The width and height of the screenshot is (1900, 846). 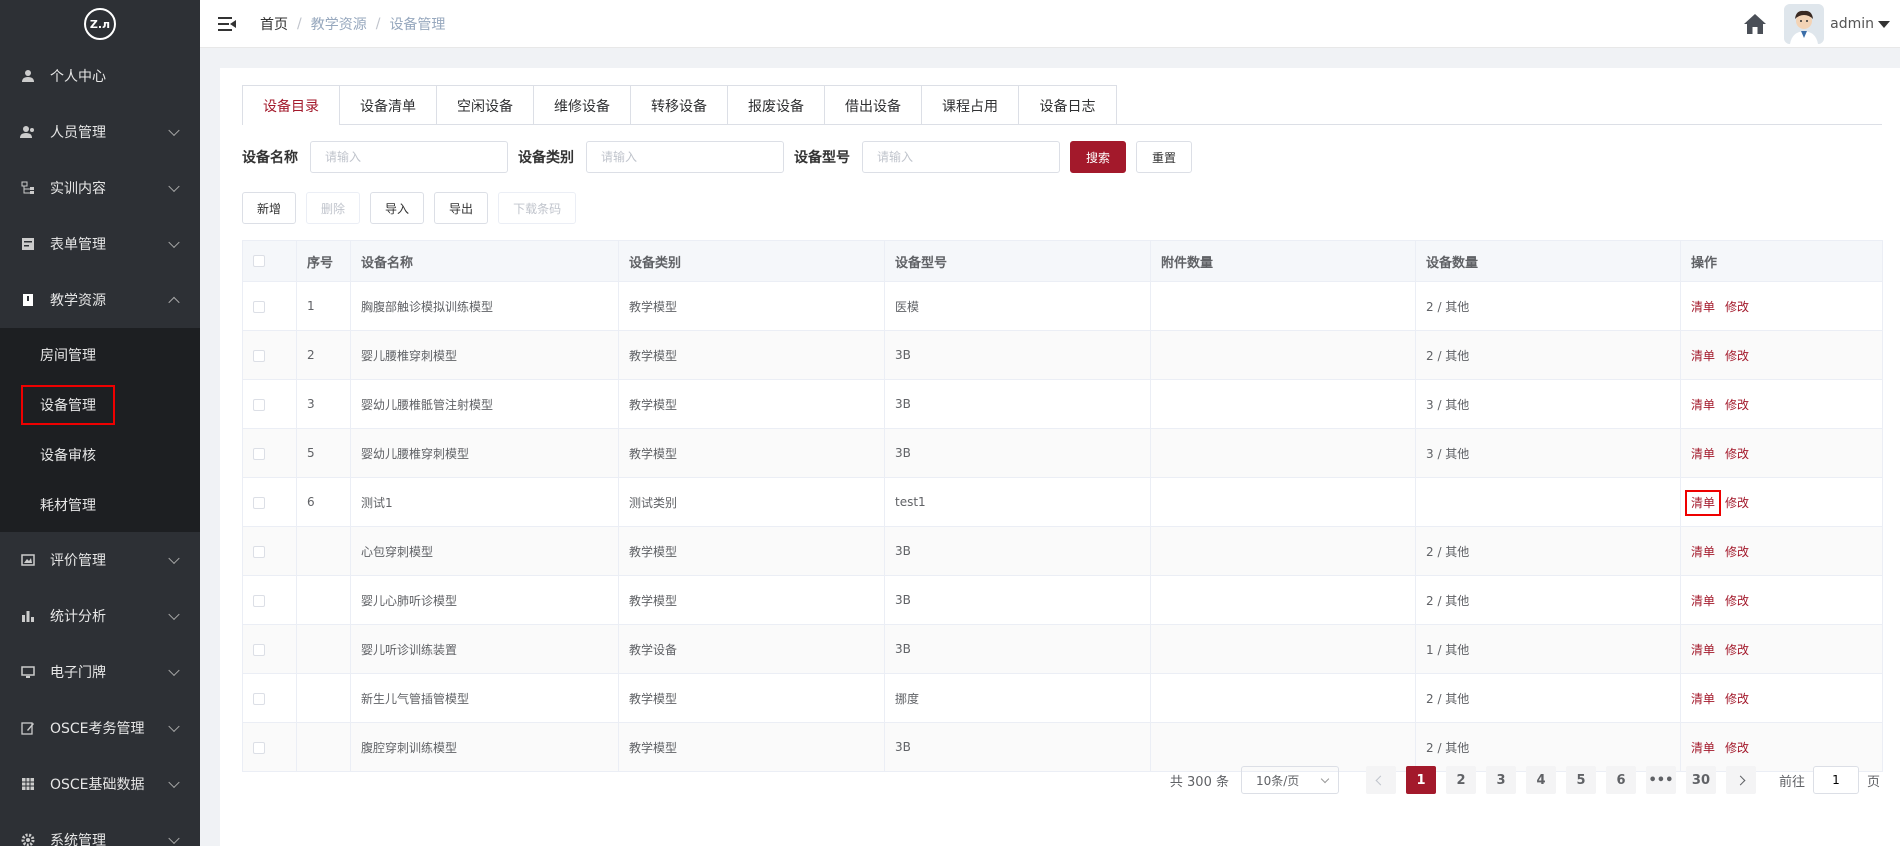 I want to click on sidebar-item: OSCE基础数据, so click(x=100, y=784).